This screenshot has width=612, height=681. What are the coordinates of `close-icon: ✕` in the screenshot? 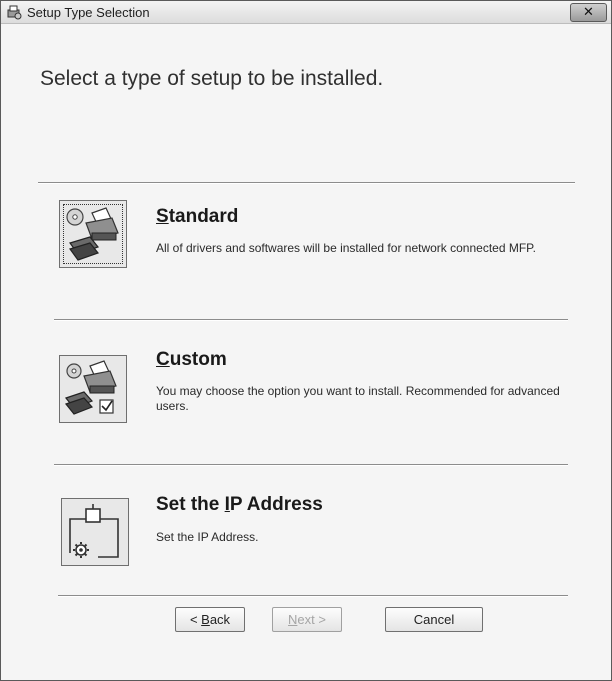 It's located at (588, 11).